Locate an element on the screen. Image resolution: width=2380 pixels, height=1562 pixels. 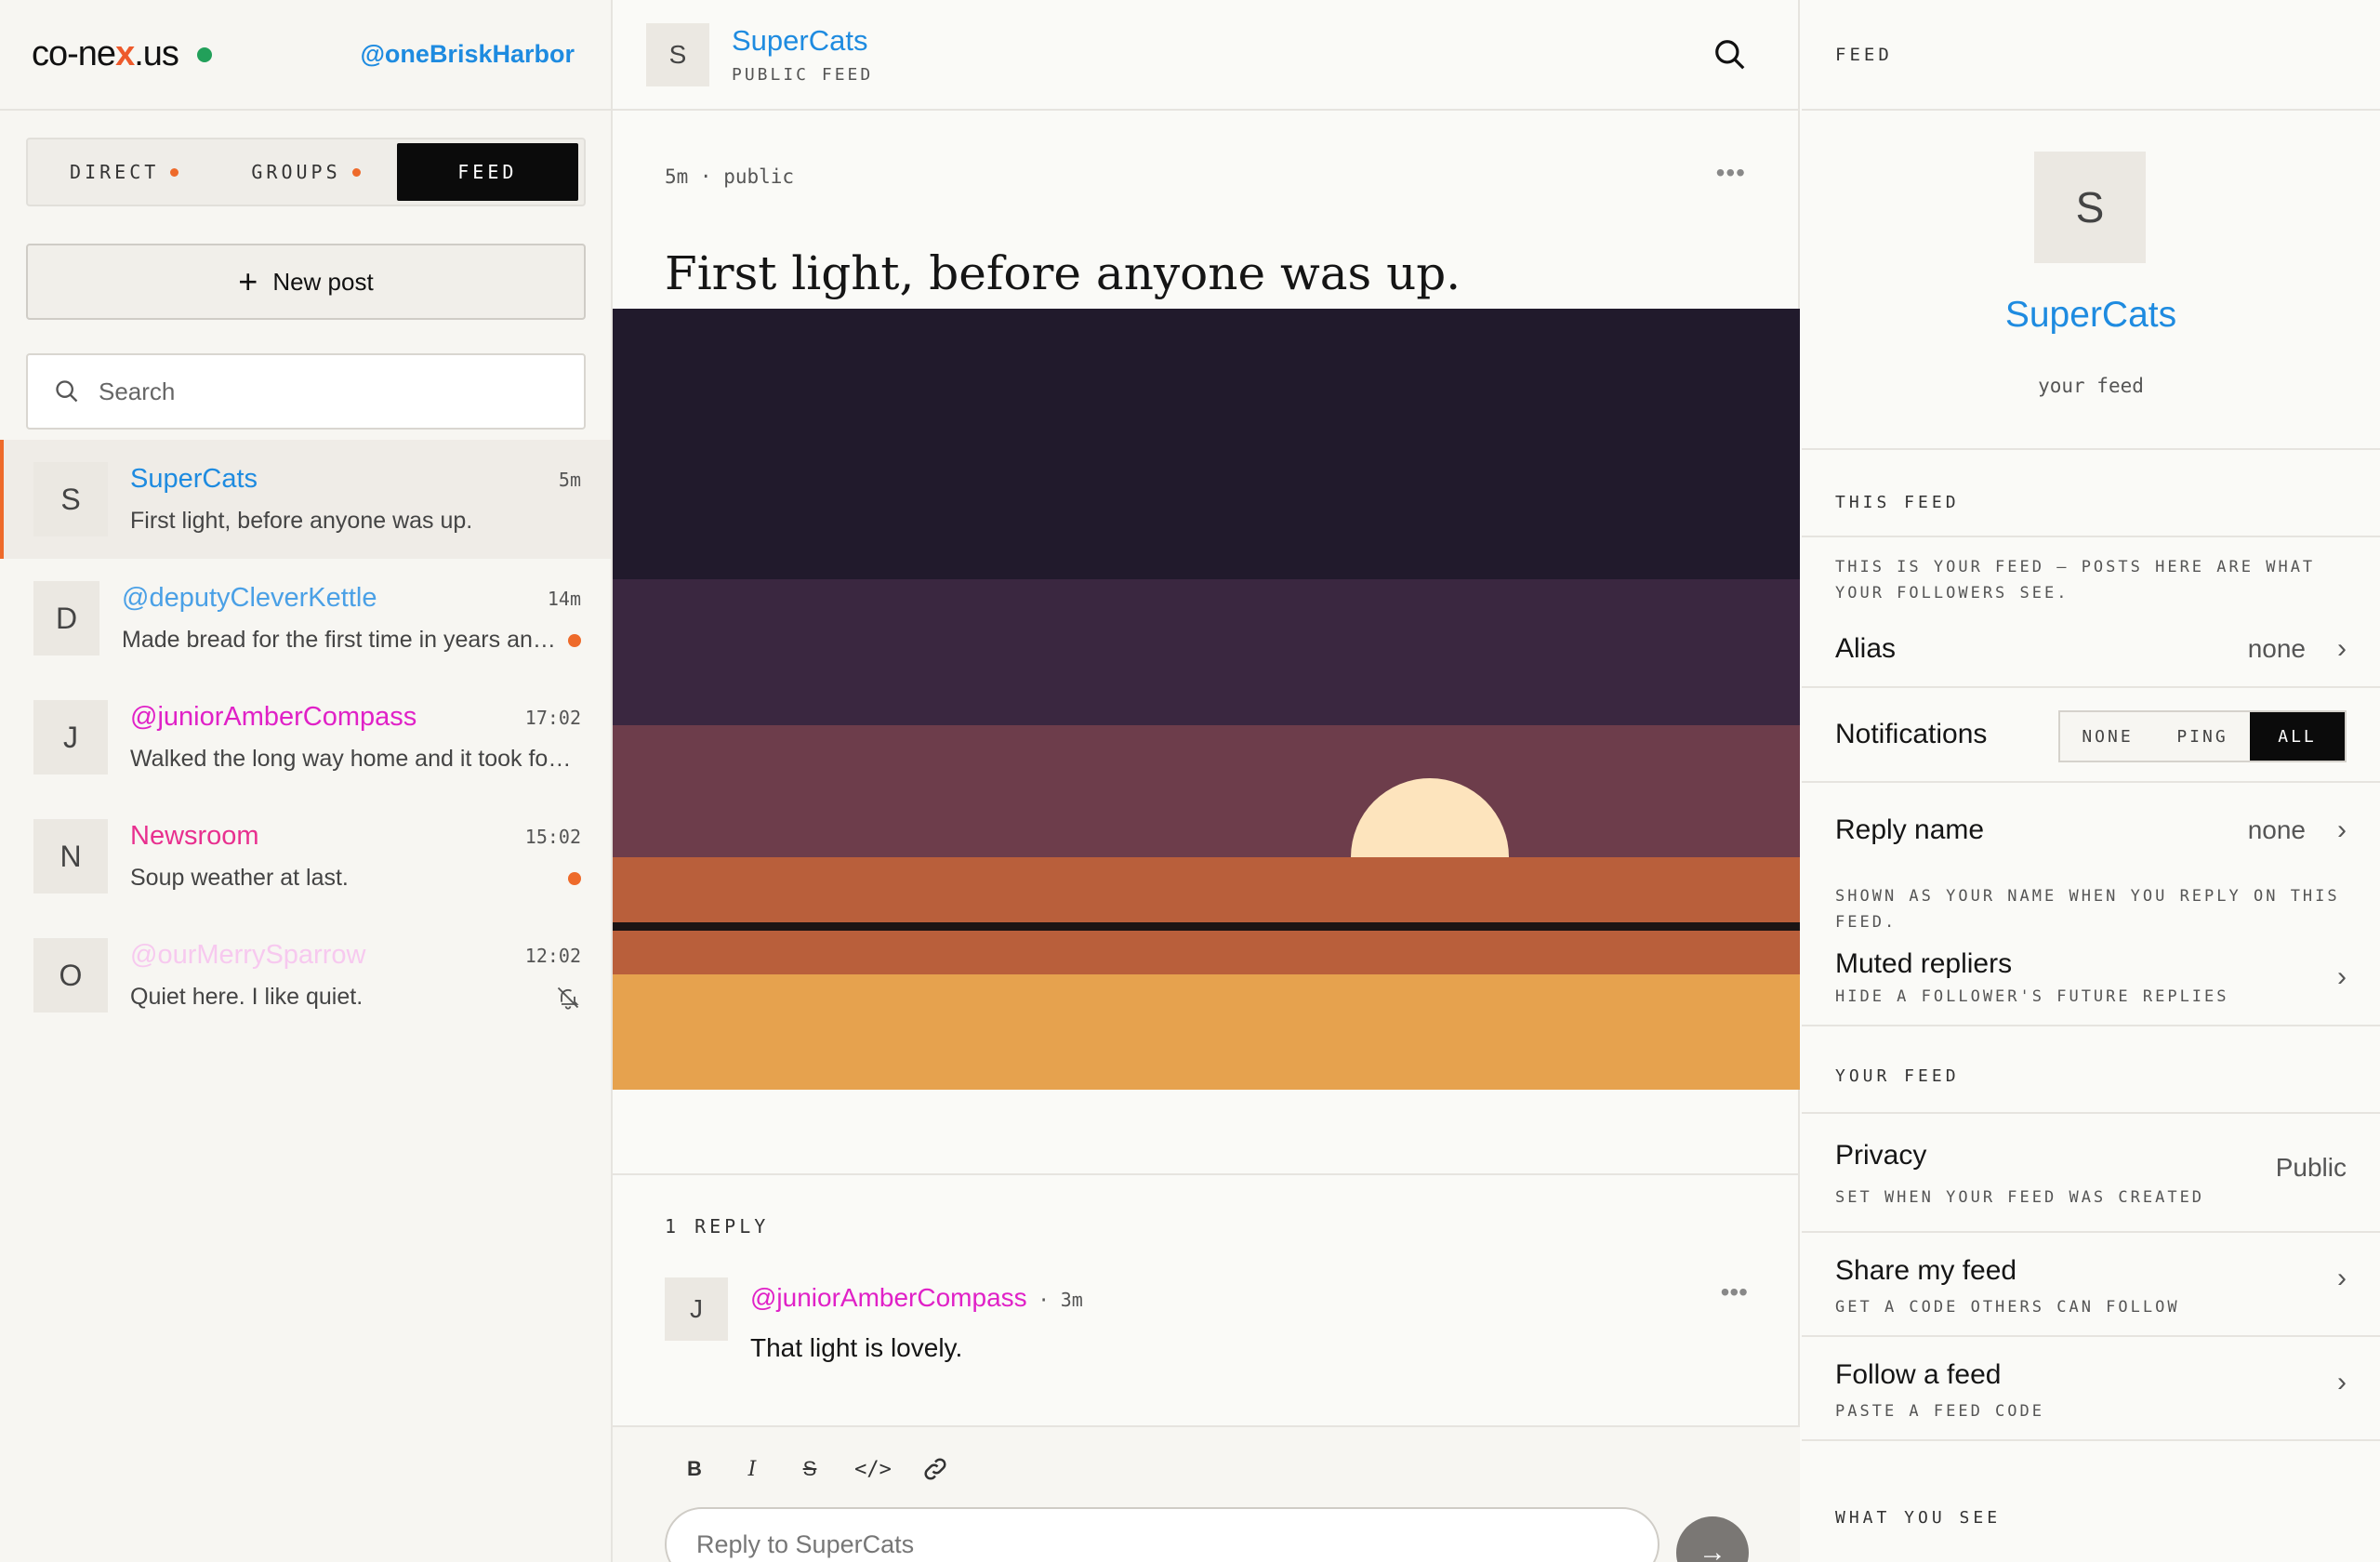
conversation-preview: Soup weather at last. is located at coordinates (239, 878).